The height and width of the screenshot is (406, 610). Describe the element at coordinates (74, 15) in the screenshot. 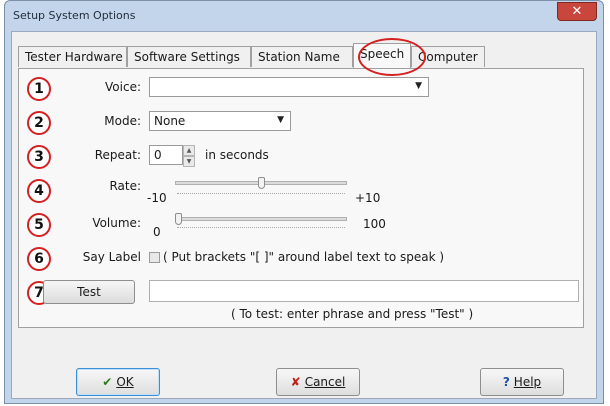

I see `window-title: Setup System Options` at that location.